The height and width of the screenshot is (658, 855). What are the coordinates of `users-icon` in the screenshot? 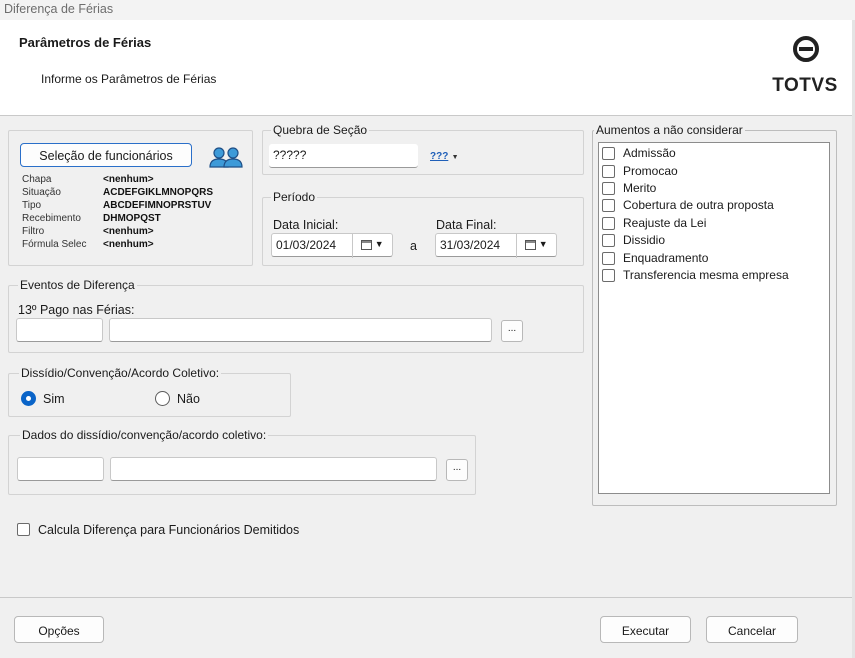 It's located at (226, 157).